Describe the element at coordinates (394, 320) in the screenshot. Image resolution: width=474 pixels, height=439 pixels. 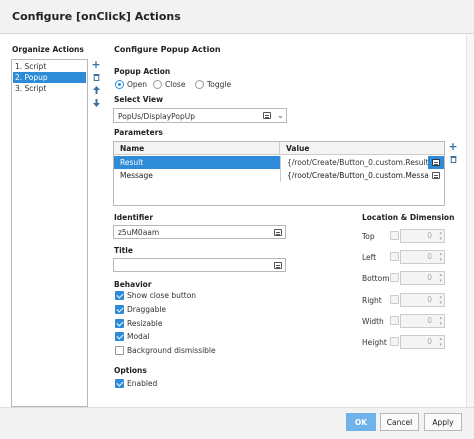
I see `width-checkbox` at that location.